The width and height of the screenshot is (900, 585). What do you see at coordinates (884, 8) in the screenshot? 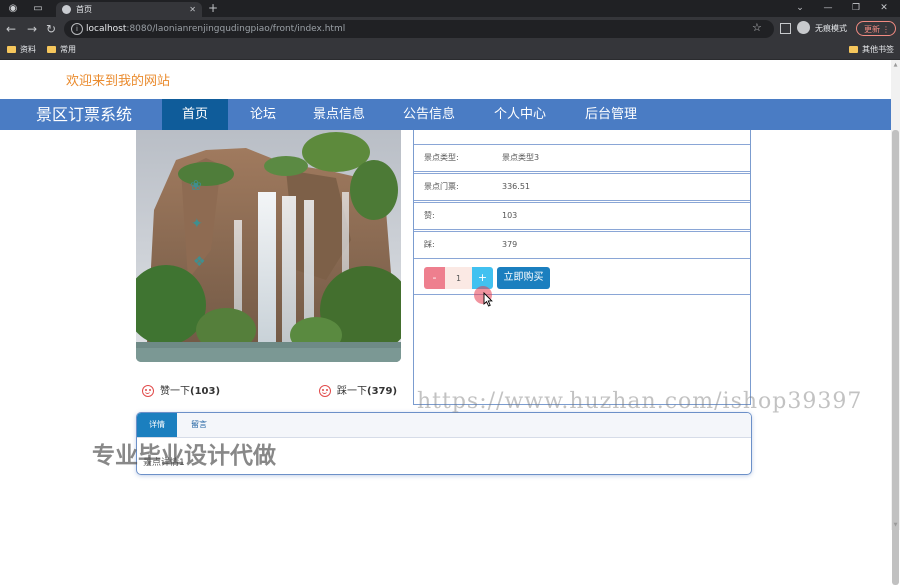
I see `close-window-icon: ✕` at bounding box center [884, 8].